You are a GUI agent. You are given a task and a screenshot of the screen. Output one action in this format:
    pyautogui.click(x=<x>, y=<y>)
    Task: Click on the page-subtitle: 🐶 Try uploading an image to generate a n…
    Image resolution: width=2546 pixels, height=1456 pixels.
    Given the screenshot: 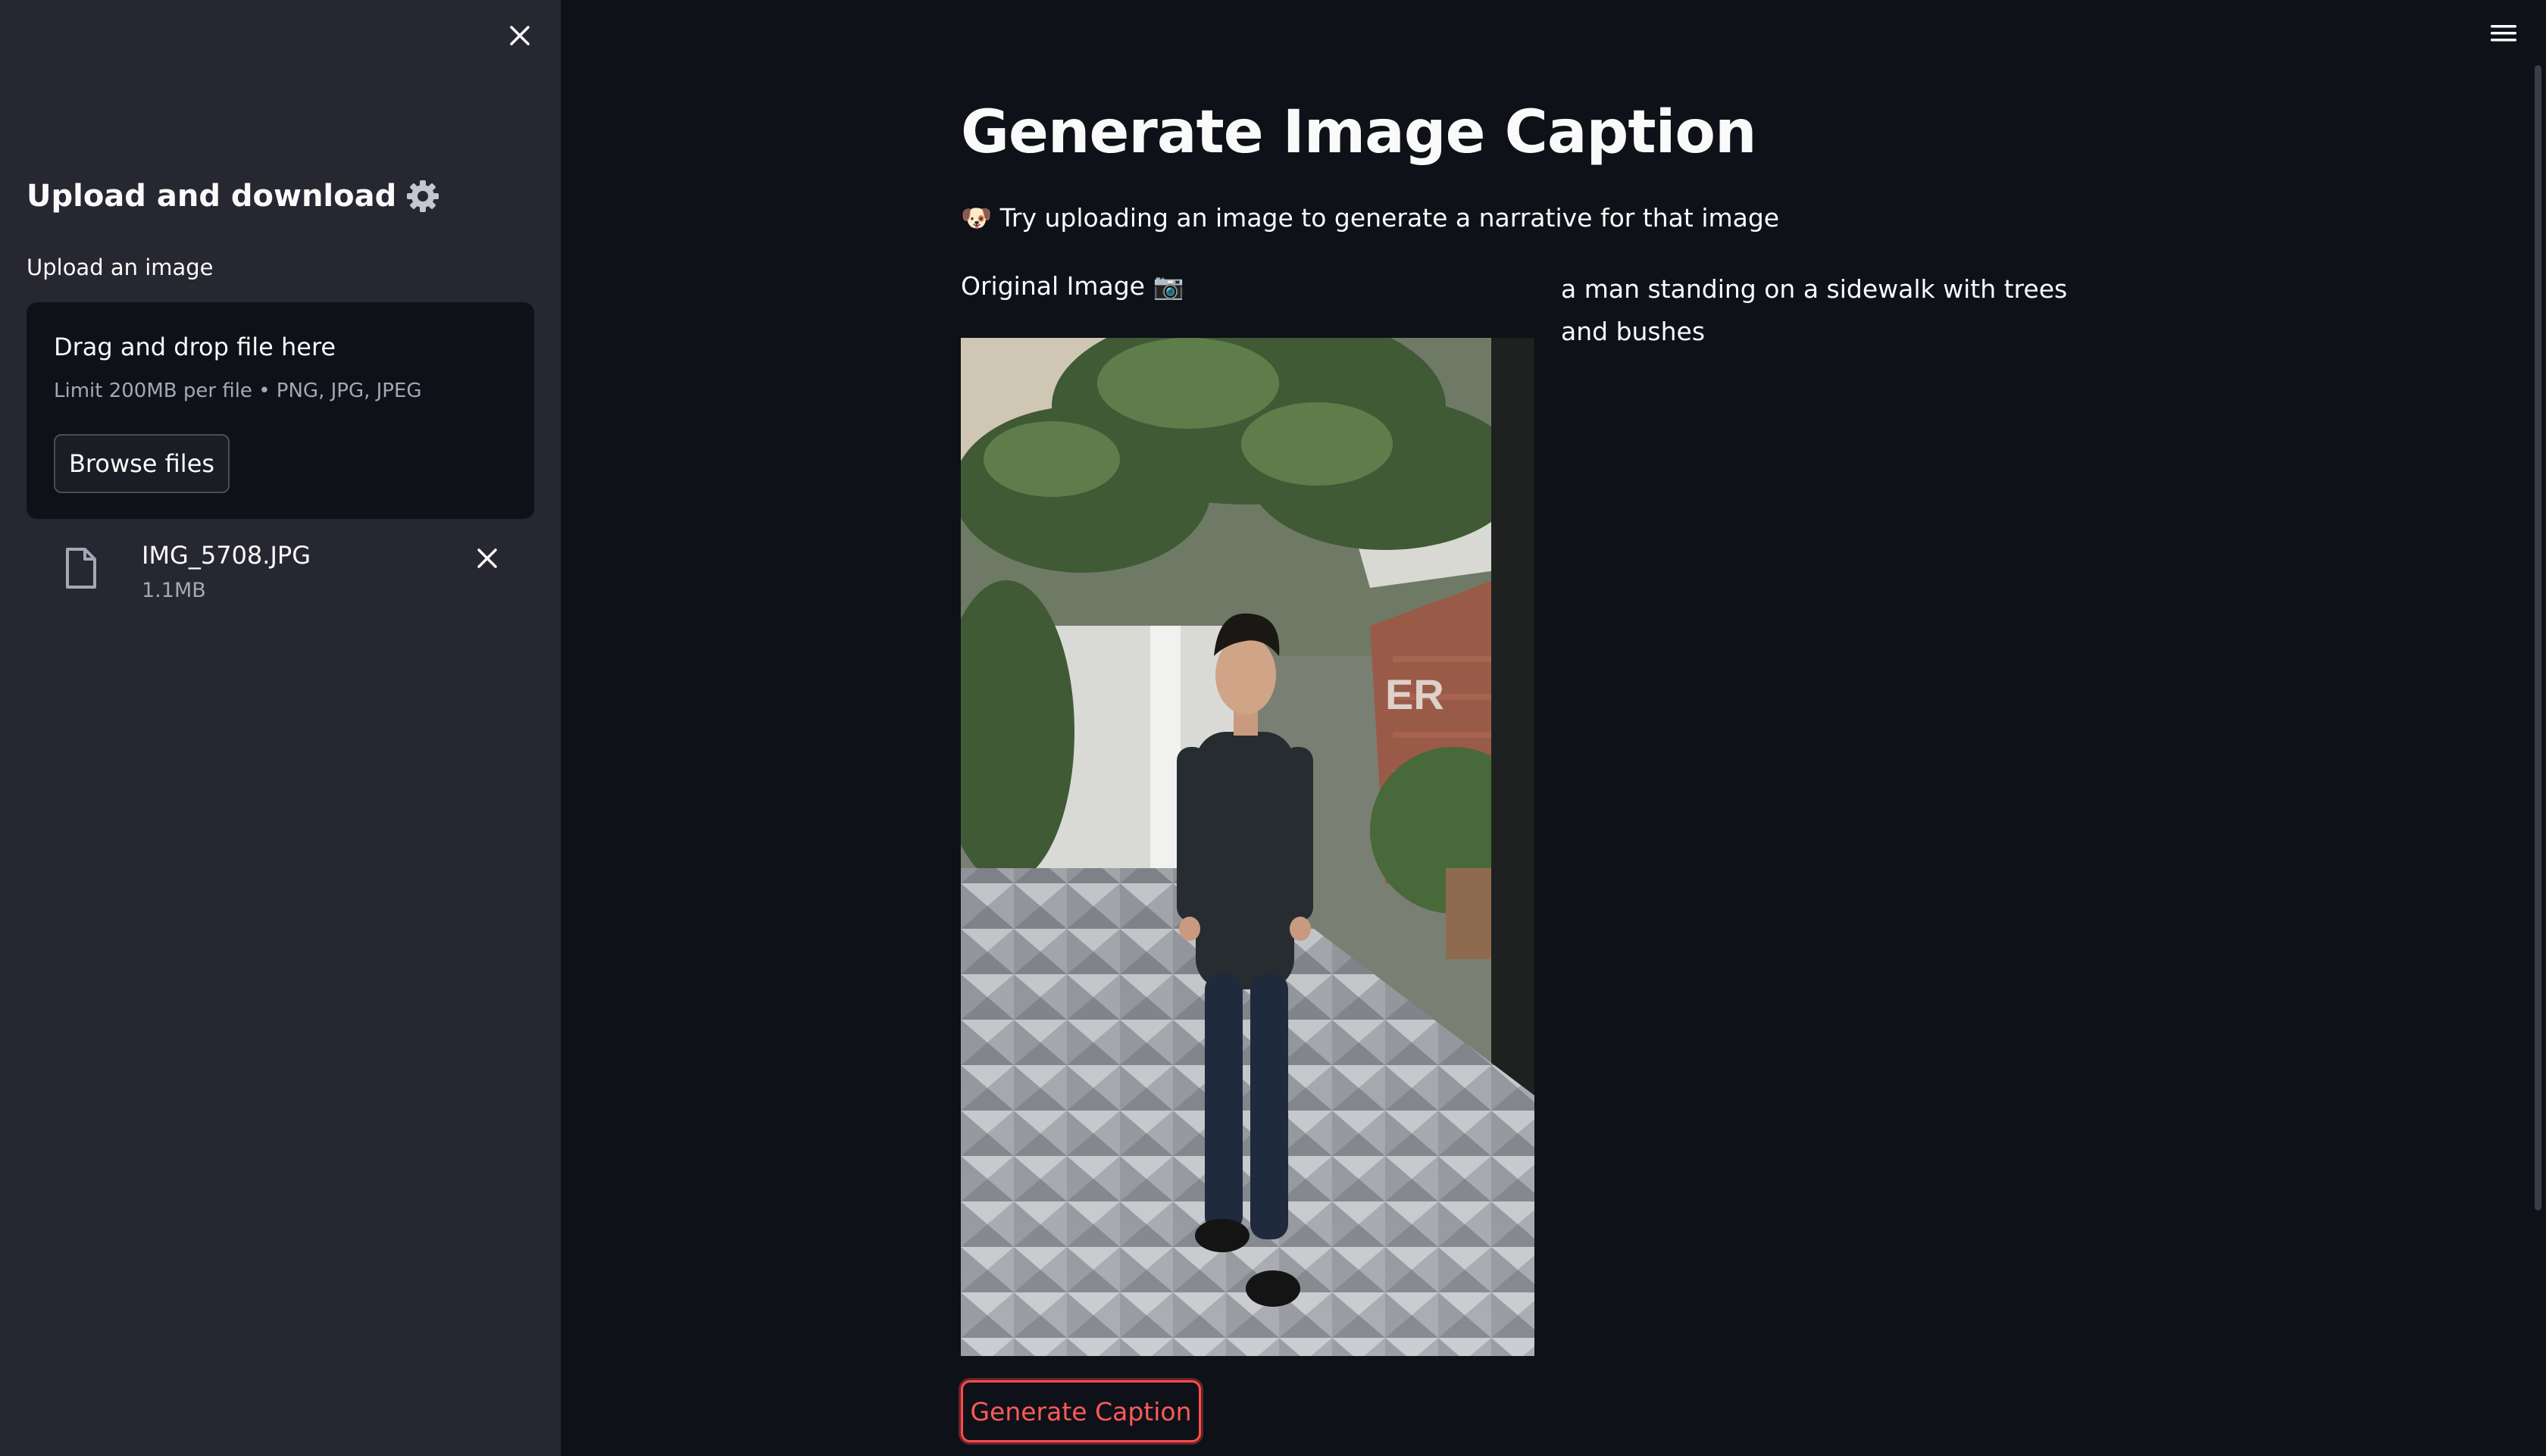 What is the action you would take?
    pyautogui.click(x=1370, y=218)
    